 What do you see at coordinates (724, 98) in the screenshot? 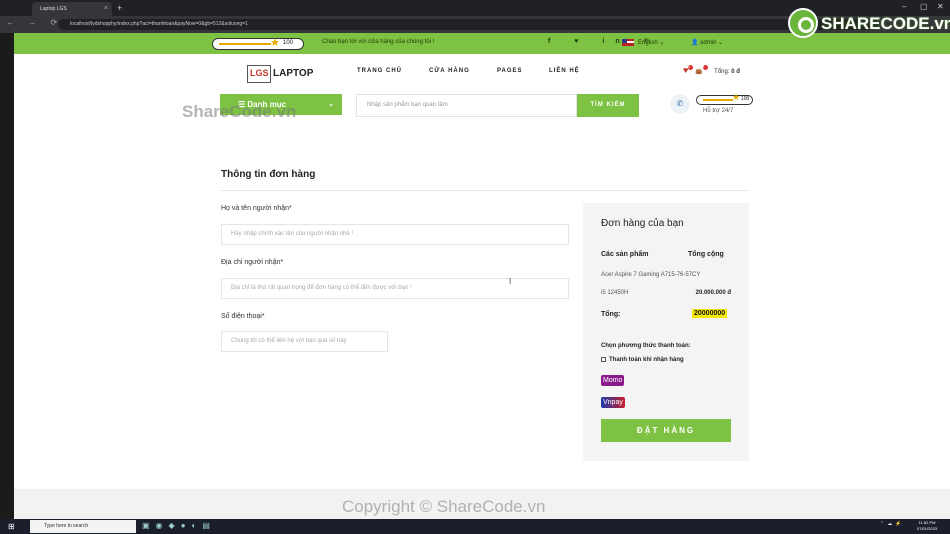
I see `support-coin-widget: ★ 100` at bounding box center [724, 98].